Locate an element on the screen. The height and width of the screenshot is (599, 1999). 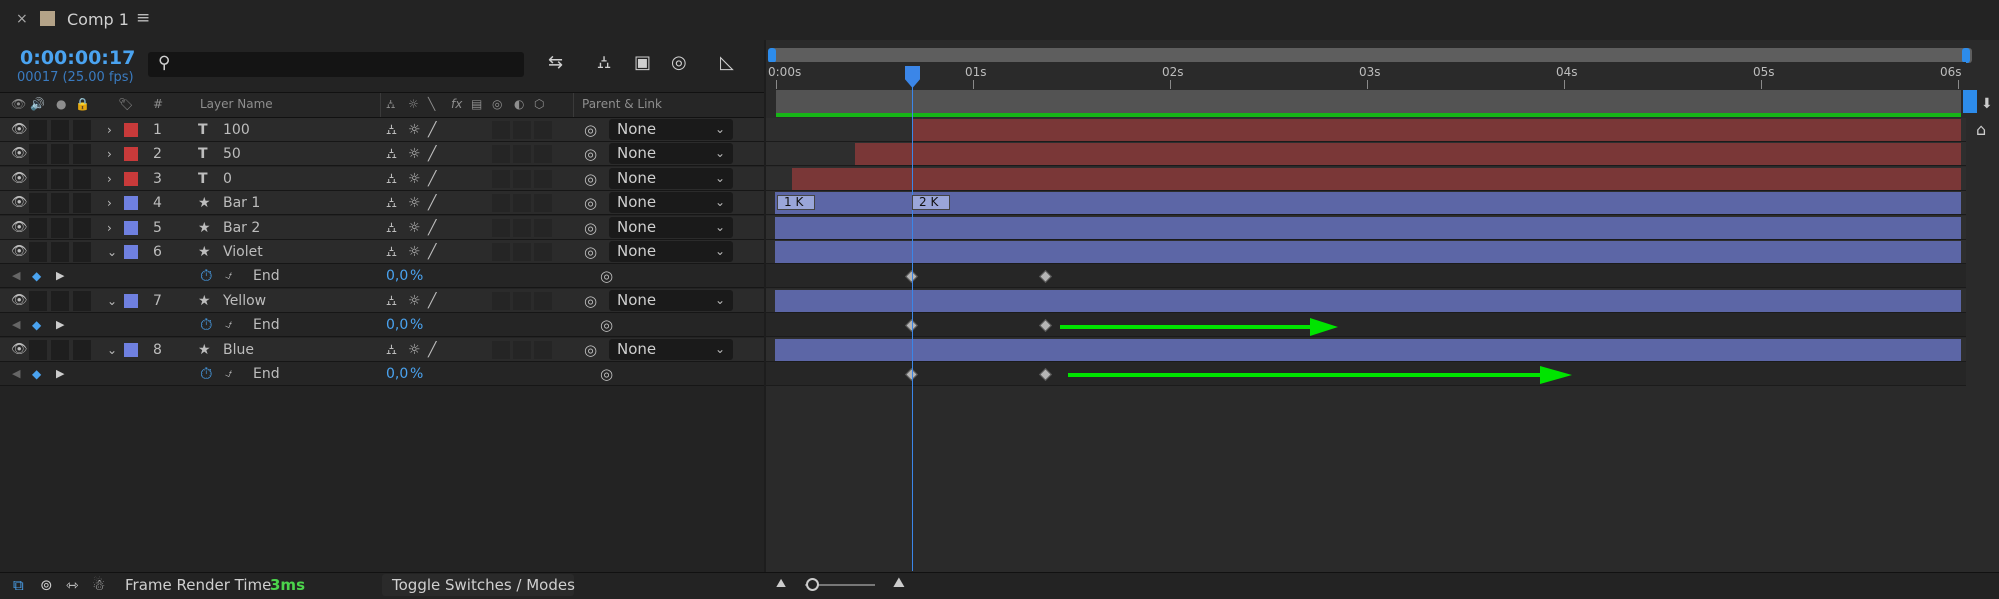
video-toggle-icon: 👁 is located at coordinates (18, 104).